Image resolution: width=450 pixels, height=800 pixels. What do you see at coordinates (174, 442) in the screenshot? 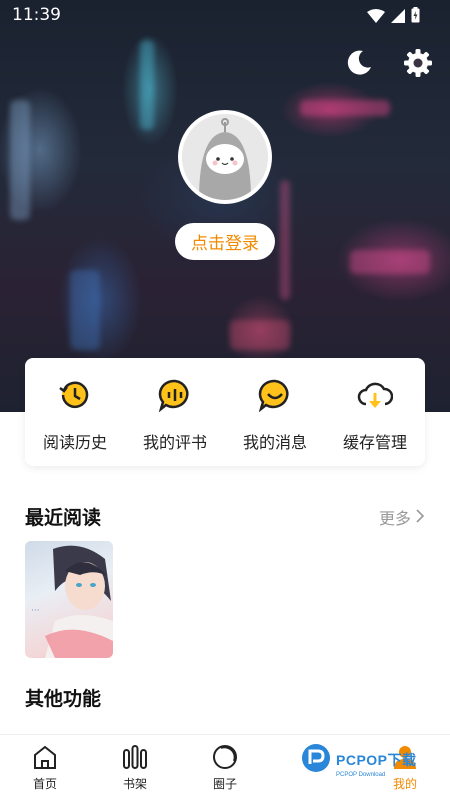
I see `action-label: 我的评书` at bounding box center [174, 442].